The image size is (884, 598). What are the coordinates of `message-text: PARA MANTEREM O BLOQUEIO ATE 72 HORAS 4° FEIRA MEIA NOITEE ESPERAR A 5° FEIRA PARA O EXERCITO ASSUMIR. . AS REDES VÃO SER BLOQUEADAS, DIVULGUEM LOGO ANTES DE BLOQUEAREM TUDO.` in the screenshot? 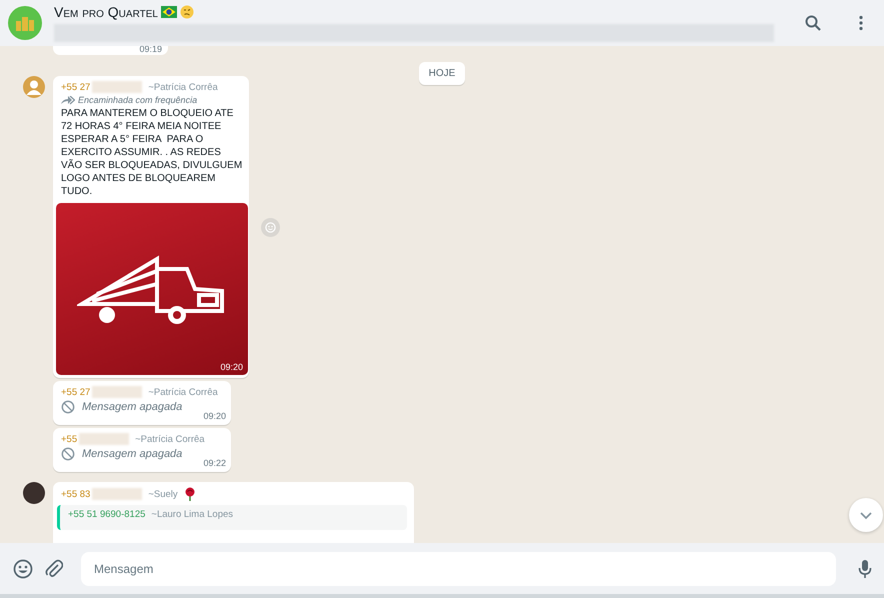 It's located at (152, 152).